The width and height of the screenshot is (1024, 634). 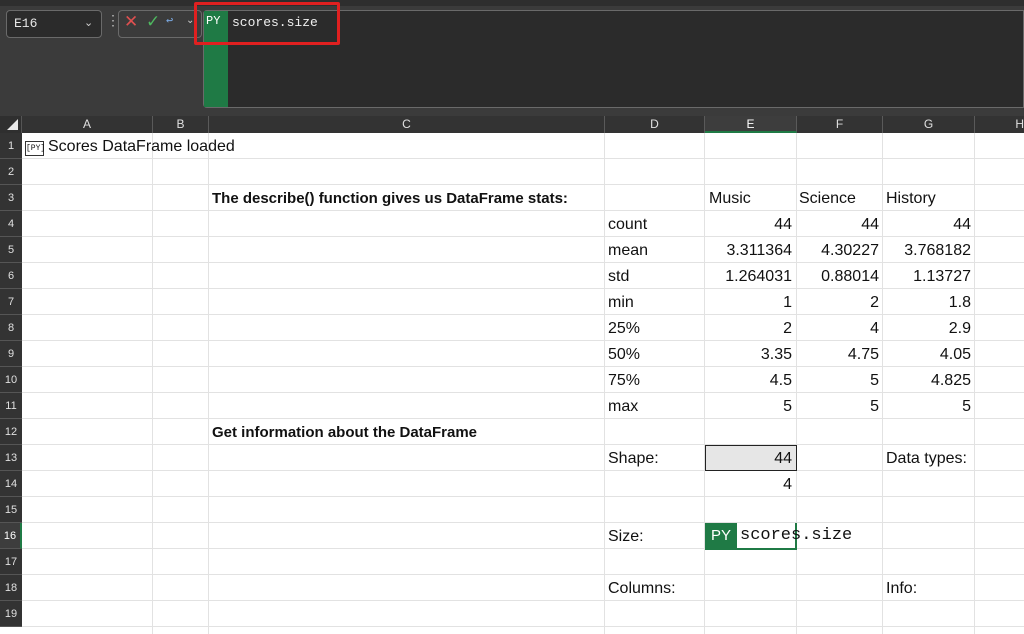 What do you see at coordinates (11, 484) in the screenshot?
I see `row-header-14: 14` at bounding box center [11, 484].